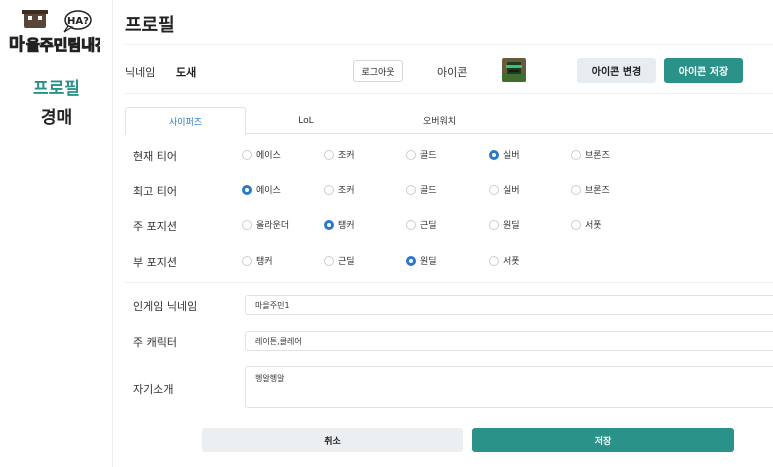  I want to click on sidebar-item-auction: 경매, so click(56, 115).